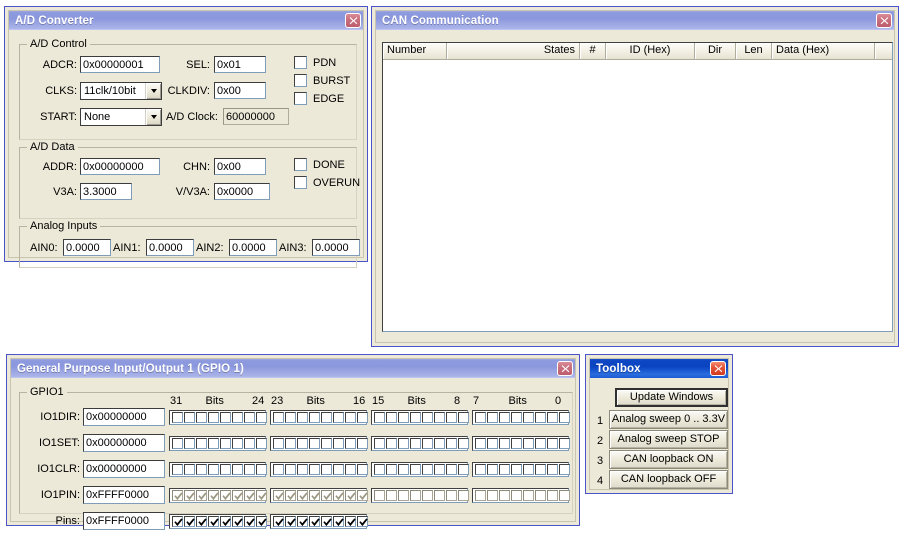 This screenshot has width=904, height=534. Describe the element at coordinates (120, 64) in the screenshot. I see `adcr-field` at that location.